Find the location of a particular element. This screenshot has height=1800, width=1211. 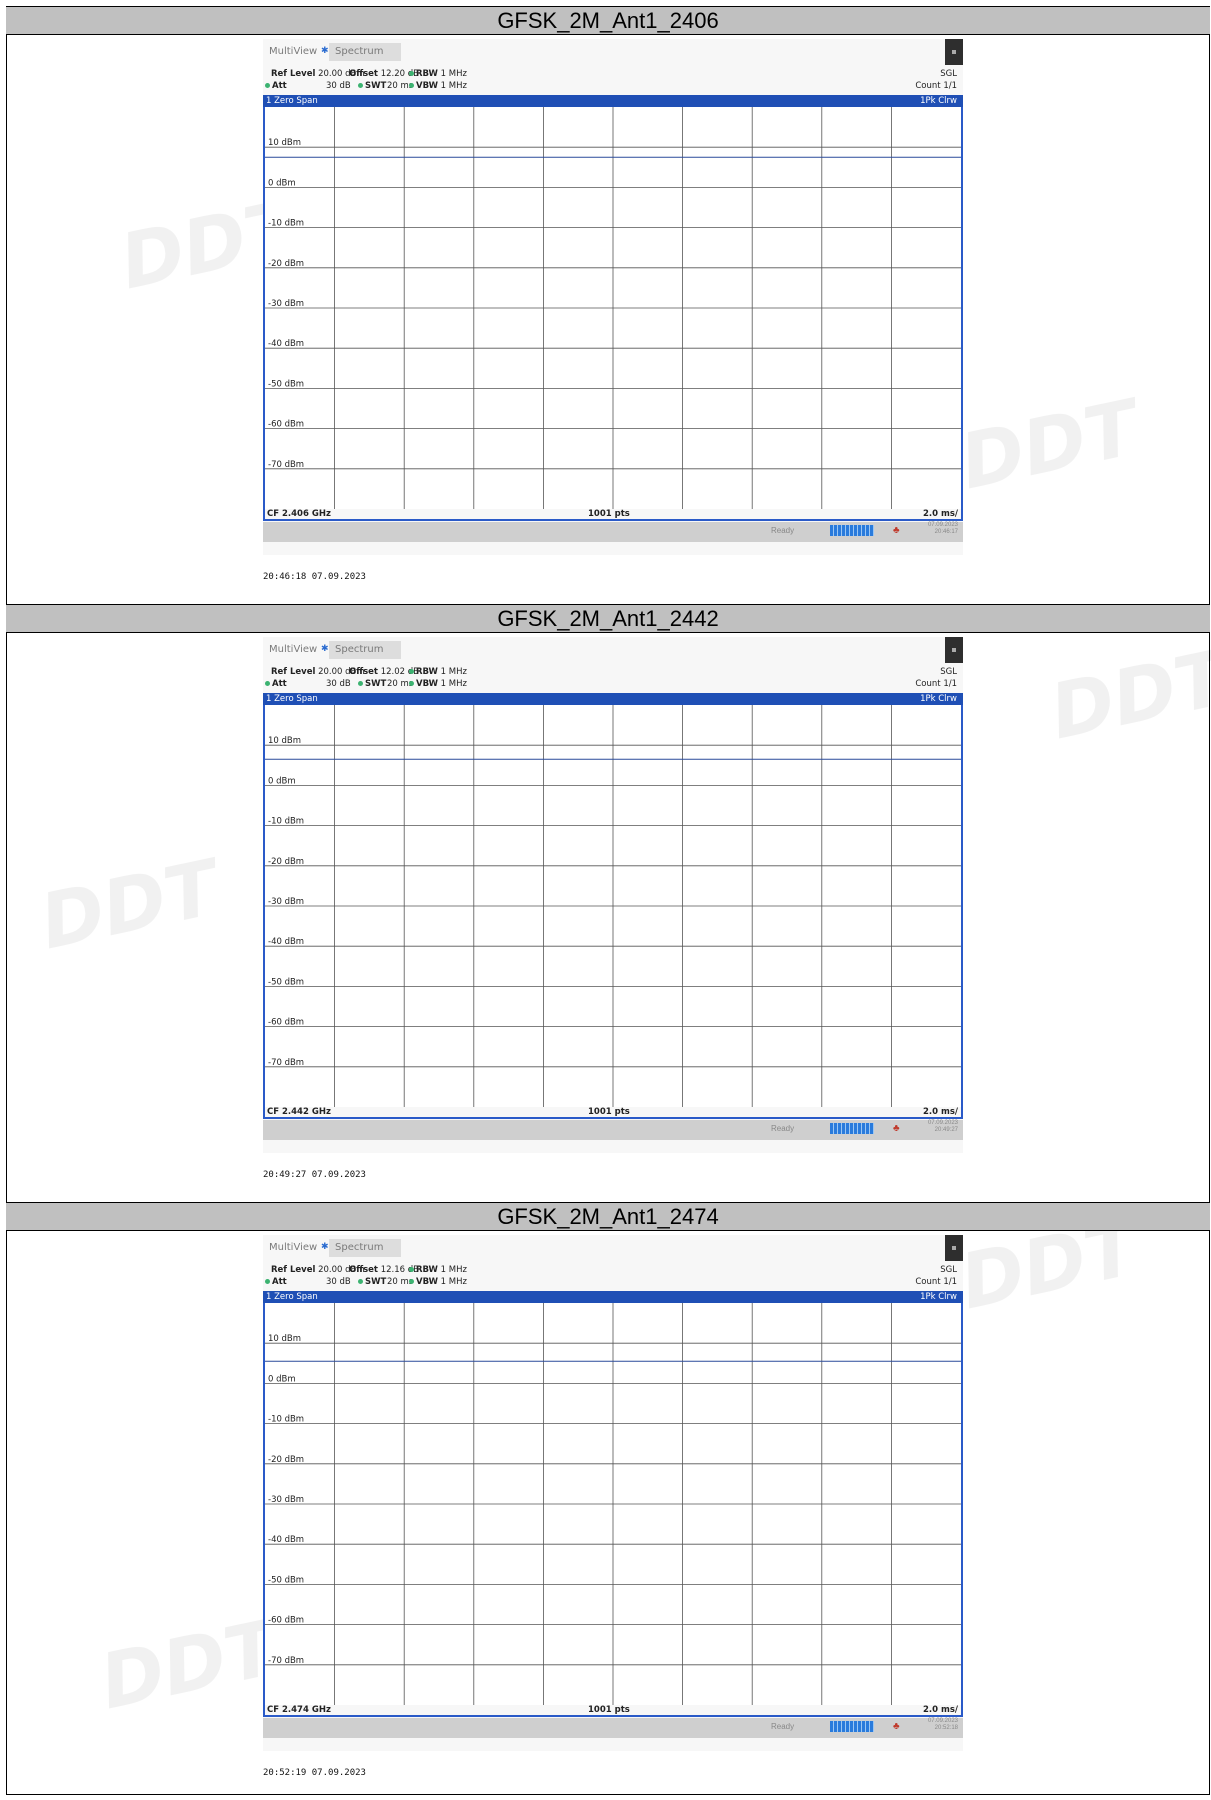

count-label: Count 1/1 is located at coordinates (936, 86).